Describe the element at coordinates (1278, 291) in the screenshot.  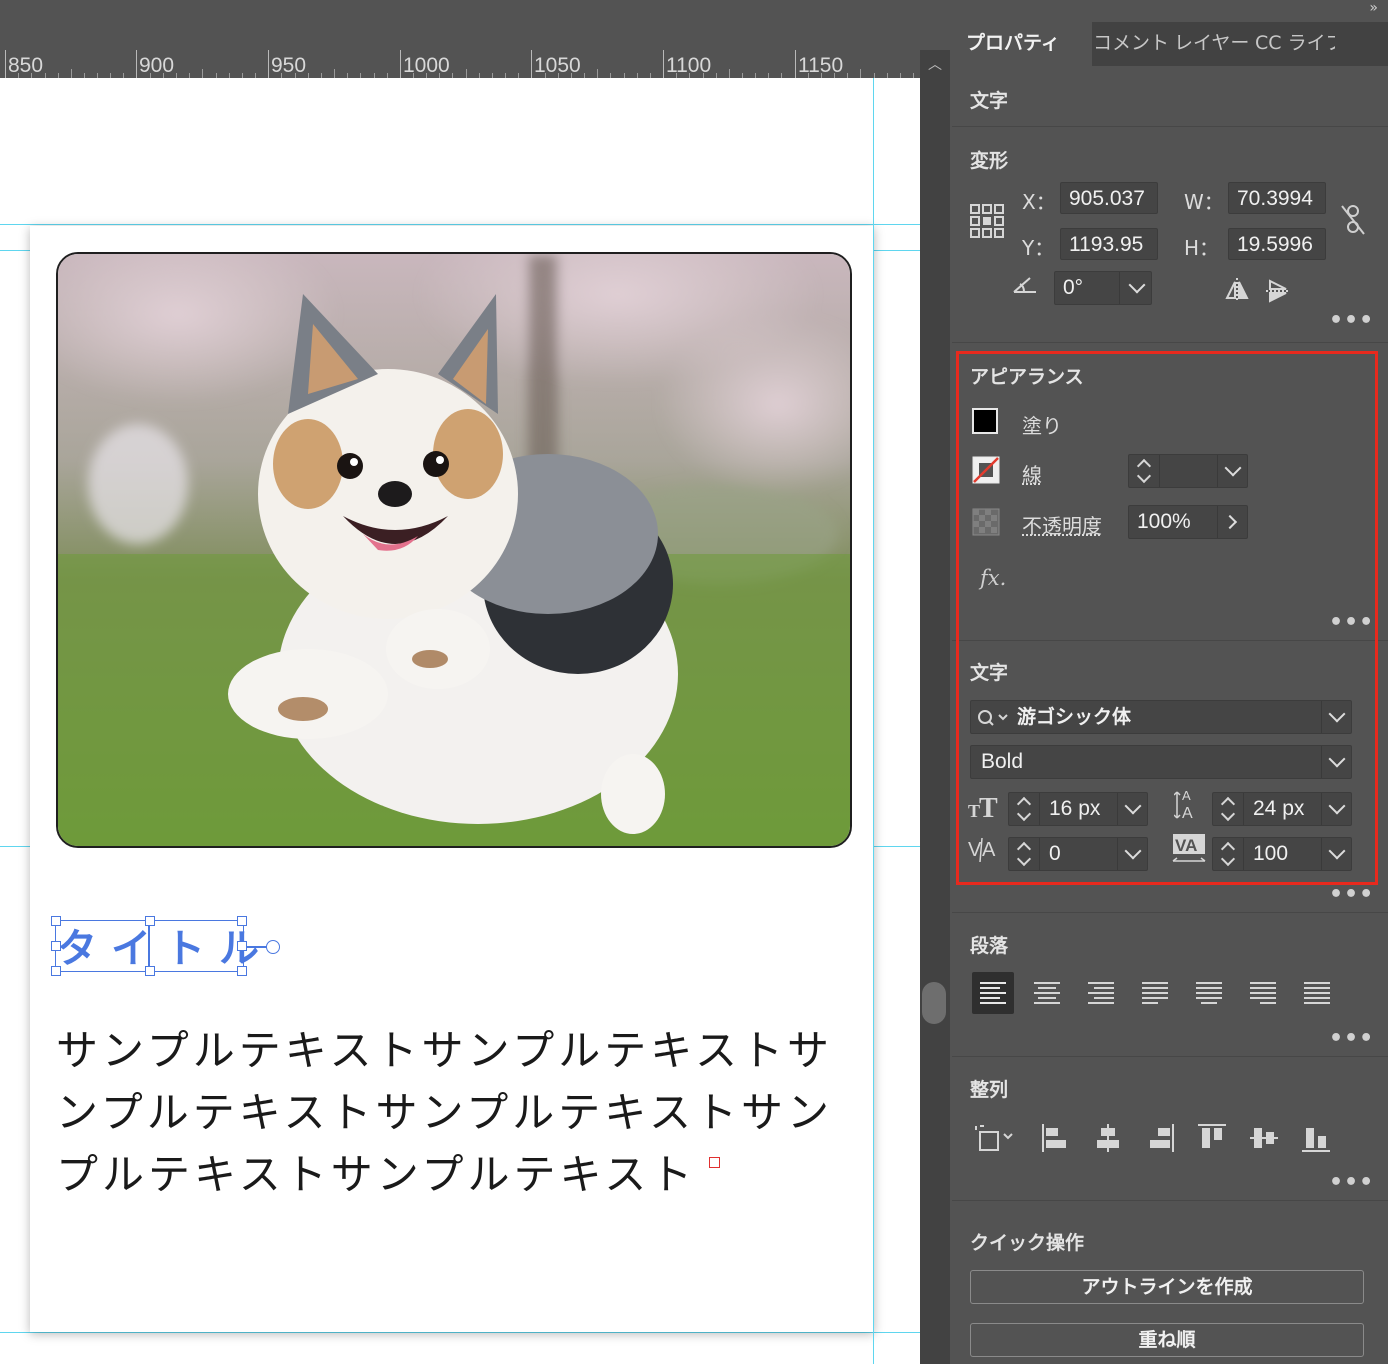
I see `flip-vertical-icon` at that location.